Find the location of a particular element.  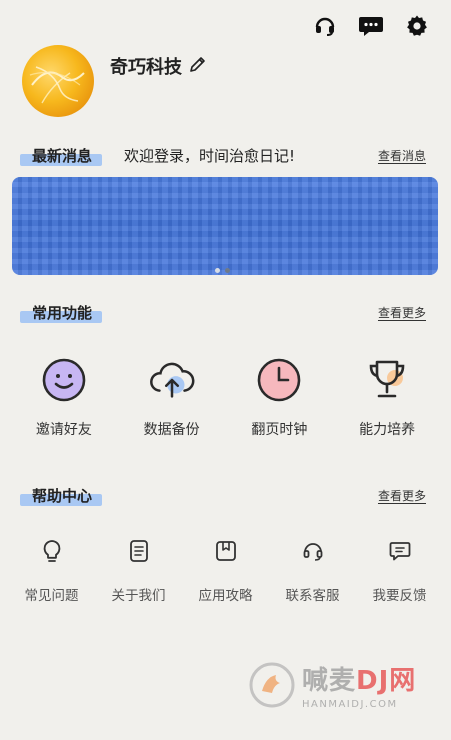

help-feedback: 我要反馈 is located at coordinates (400, 571).